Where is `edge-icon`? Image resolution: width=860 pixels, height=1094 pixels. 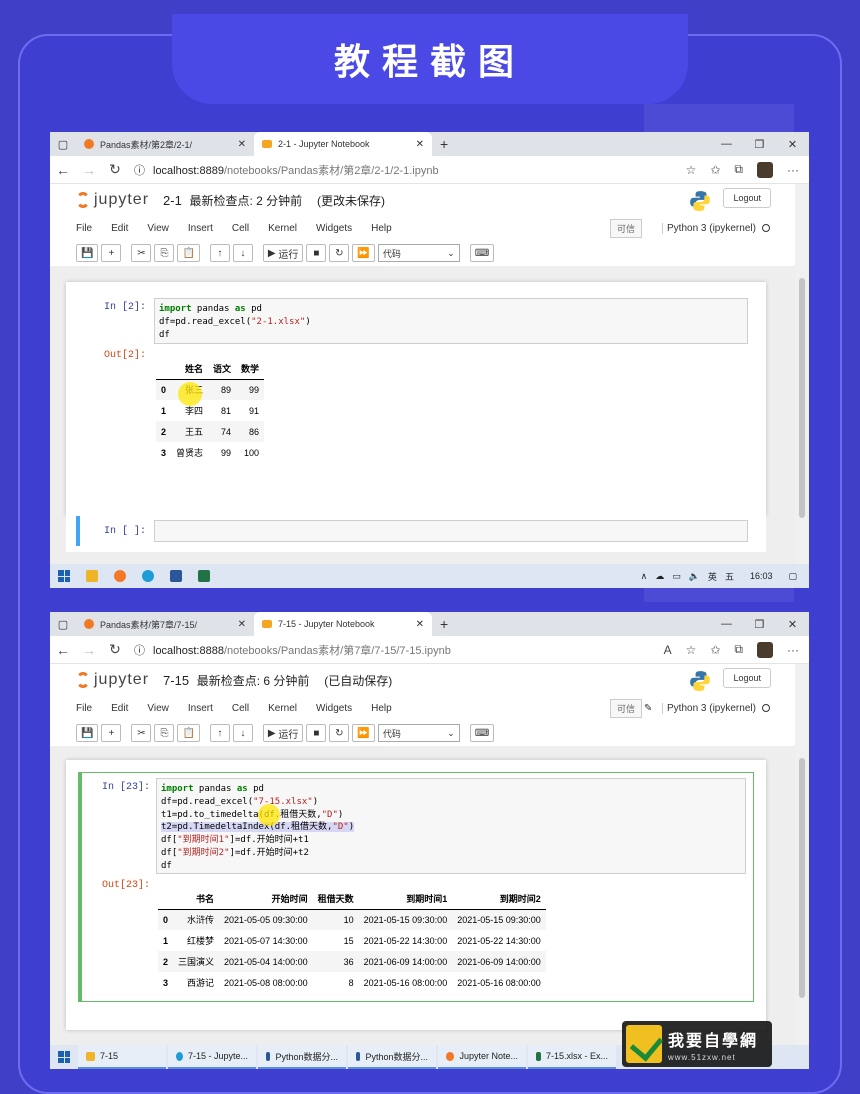
edge-icon is located at coordinates (148, 576).